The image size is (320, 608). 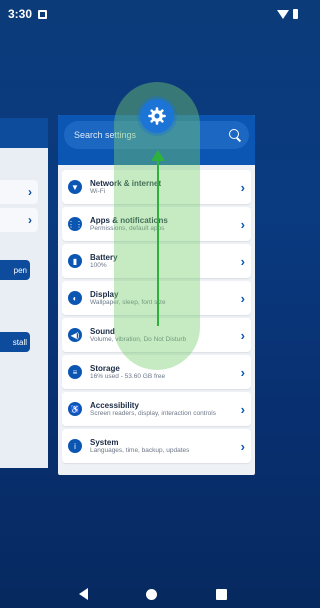 I want to click on home-icon, so click(x=152, y=594).